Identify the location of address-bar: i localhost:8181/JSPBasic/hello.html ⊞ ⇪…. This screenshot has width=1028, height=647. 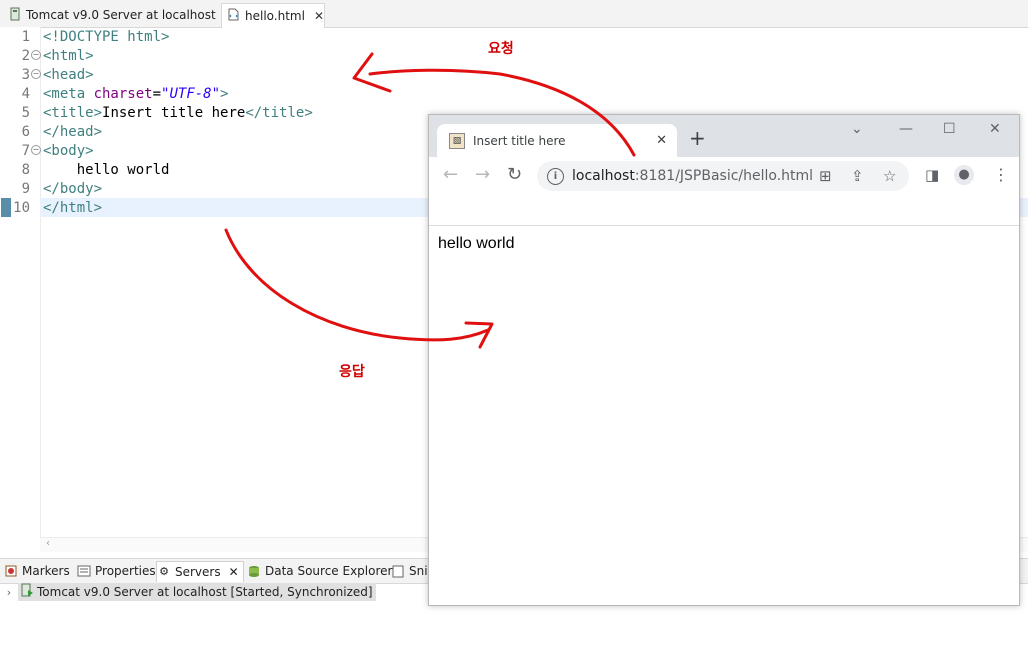
(723, 176).